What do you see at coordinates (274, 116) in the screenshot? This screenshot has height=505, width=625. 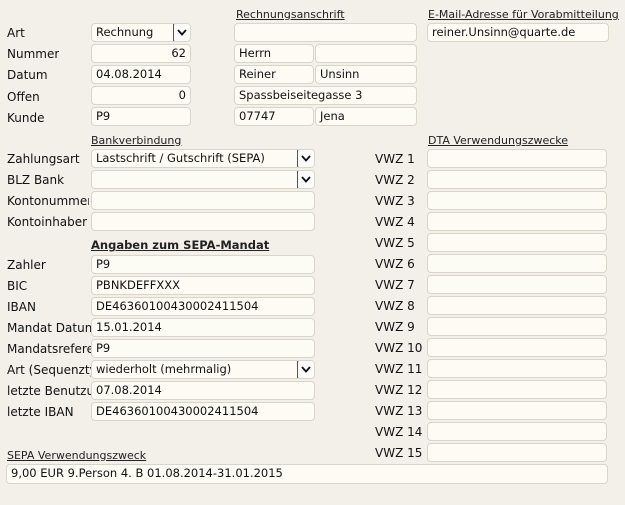 I see `plz-field: 07747` at bounding box center [274, 116].